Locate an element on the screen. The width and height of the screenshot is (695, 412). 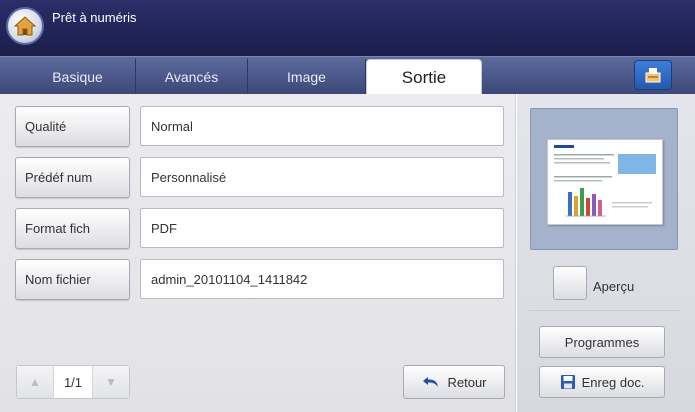
triangle-up-icon: ▲ is located at coordinates (35, 382).